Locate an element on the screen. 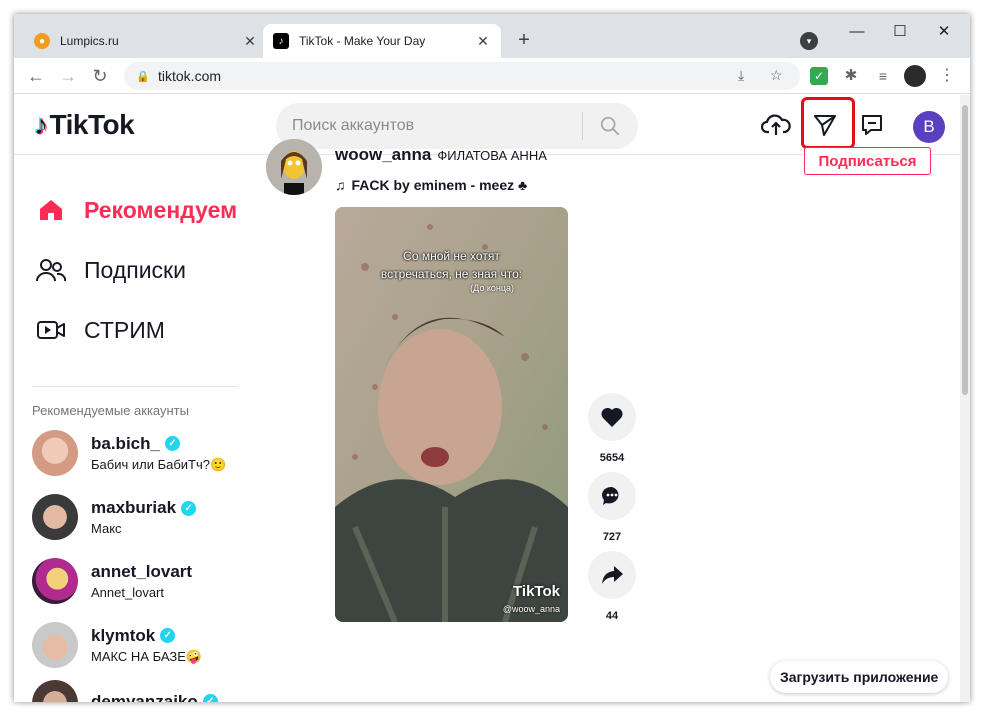 This screenshot has height=715, width=984. nav-label: Рекомендуем is located at coordinates (161, 209).